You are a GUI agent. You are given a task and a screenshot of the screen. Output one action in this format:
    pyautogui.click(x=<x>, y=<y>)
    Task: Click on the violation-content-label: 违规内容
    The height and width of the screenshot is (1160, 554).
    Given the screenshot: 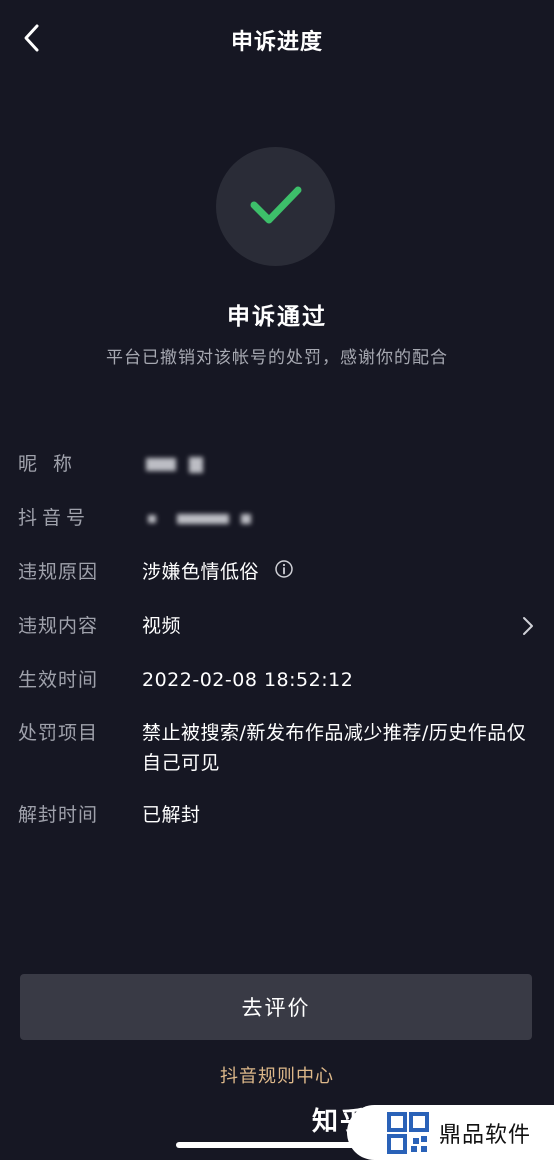 What is the action you would take?
    pyautogui.click(x=58, y=626)
    